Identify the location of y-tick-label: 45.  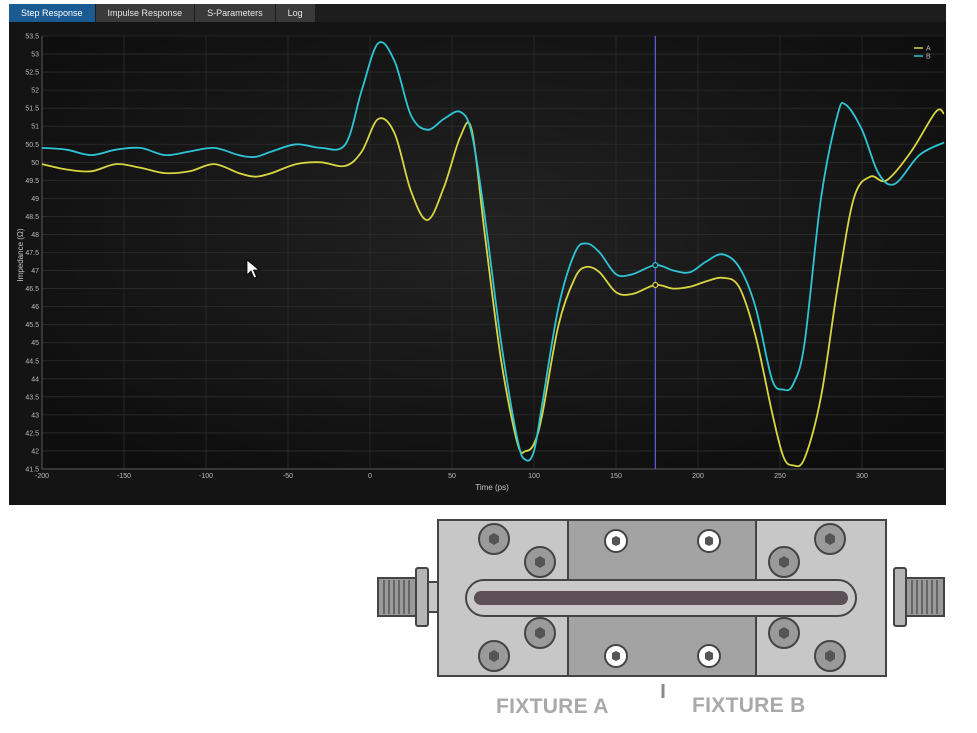
(35, 343).